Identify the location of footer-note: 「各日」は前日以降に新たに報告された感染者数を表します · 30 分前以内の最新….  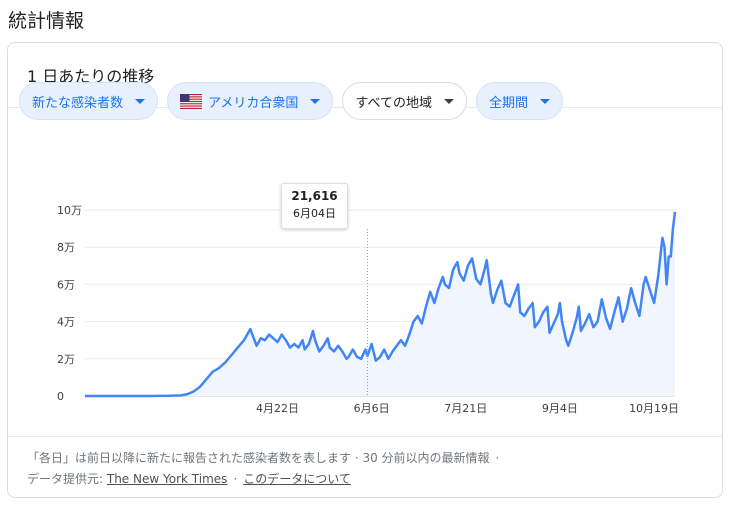
(258, 458).